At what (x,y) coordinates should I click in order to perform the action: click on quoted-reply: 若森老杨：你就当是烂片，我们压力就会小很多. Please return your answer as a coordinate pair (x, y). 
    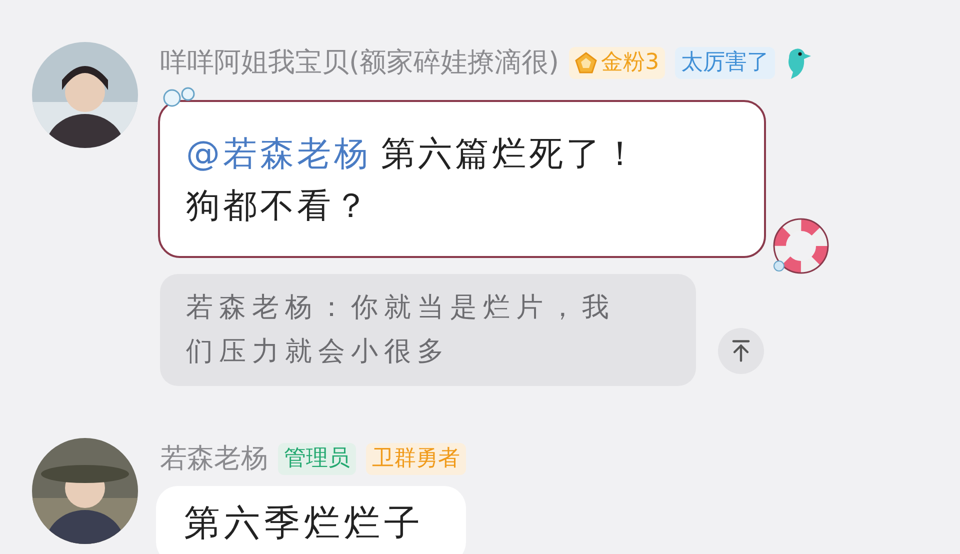
    Looking at the image, I should click on (428, 330).